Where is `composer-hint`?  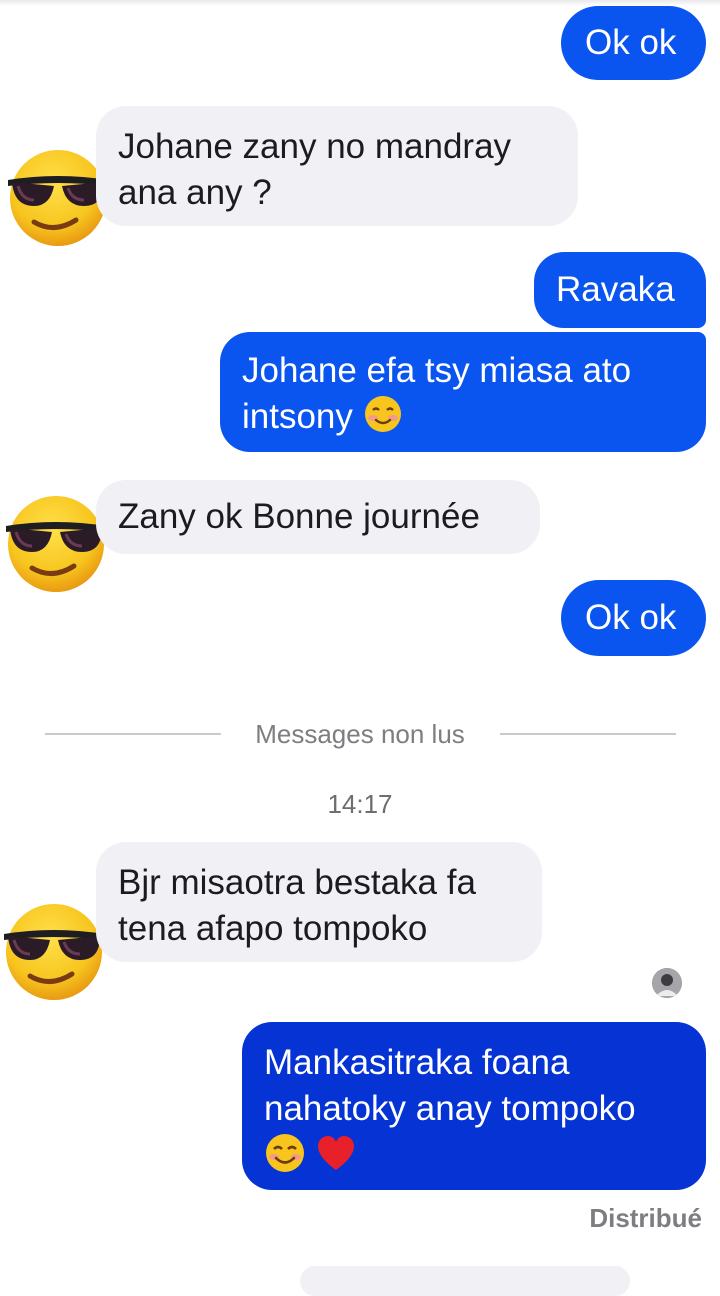 composer-hint is located at coordinates (465, 1281).